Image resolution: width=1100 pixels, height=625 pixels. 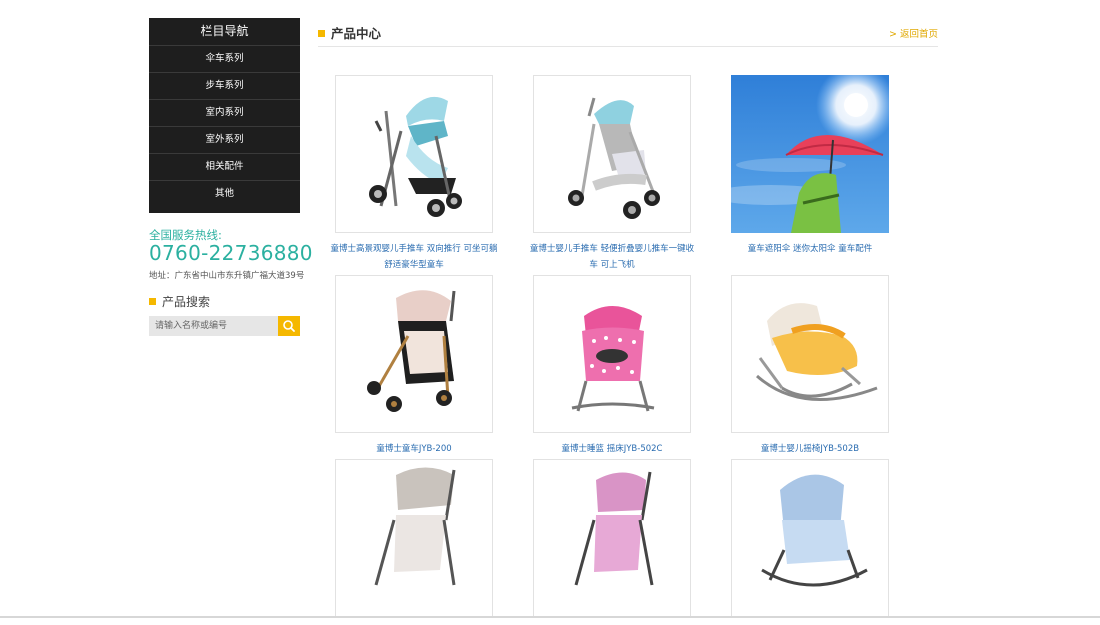 I want to click on parasol-icon, so click(x=810, y=154).